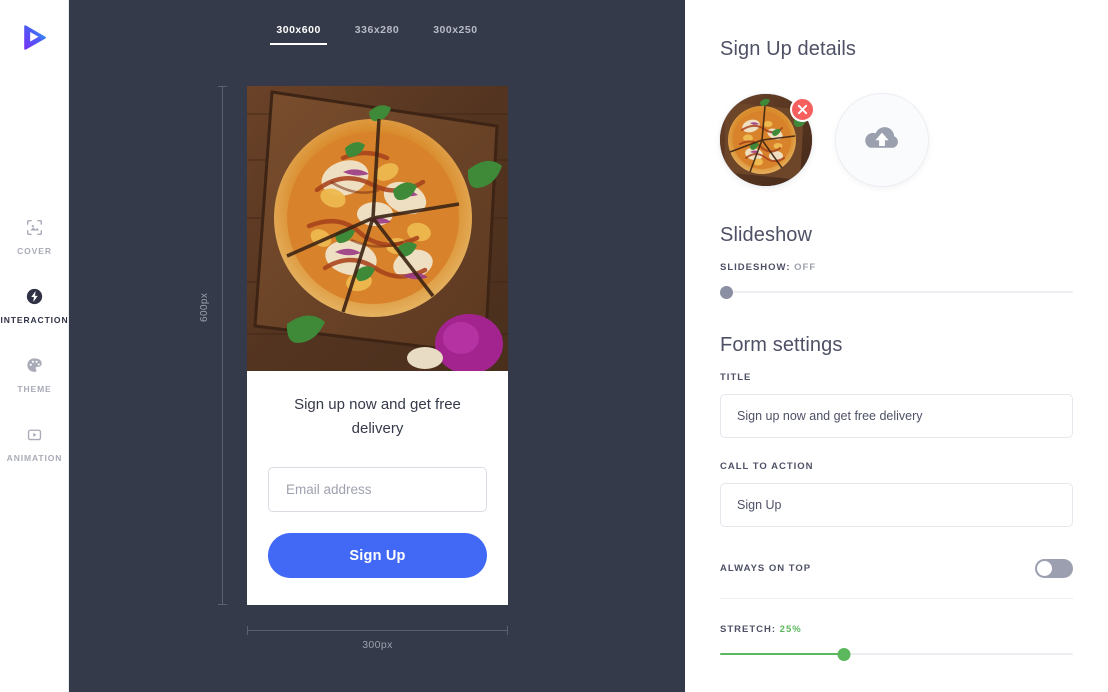 The height and width of the screenshot is (692, 1108). I want to click on play-box-icon, so click(34, 434).